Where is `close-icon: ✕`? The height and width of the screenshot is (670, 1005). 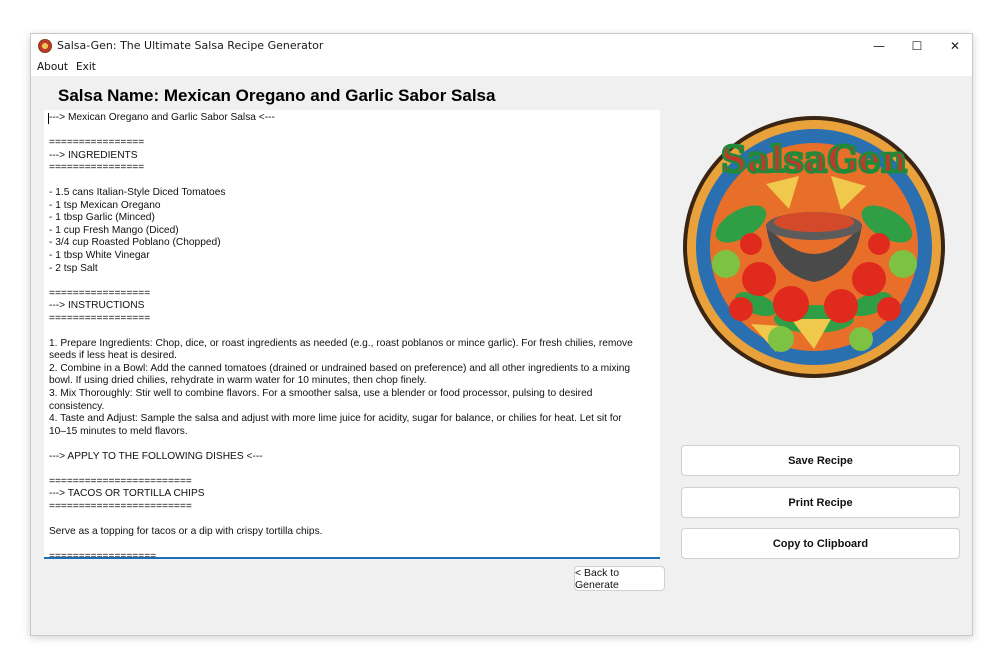
close-icon: ✕ is located at coordinates (955, 46).